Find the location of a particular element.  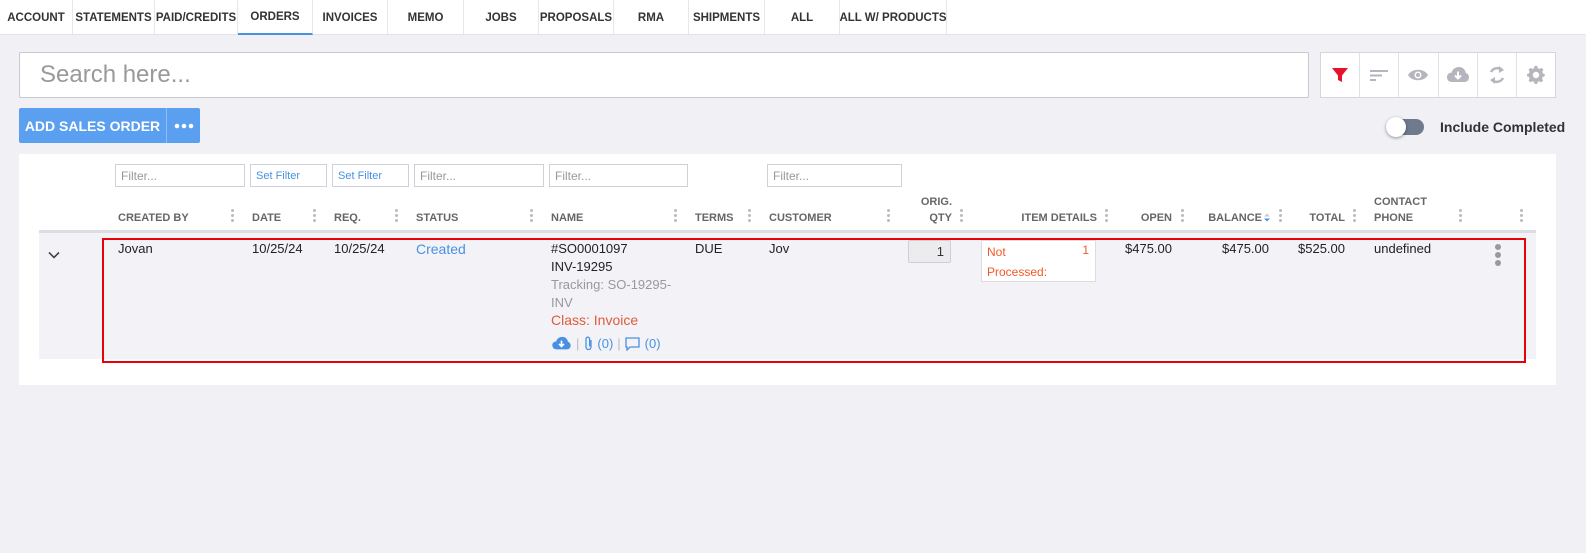

sort-button is located at coordinates (1380, 75).